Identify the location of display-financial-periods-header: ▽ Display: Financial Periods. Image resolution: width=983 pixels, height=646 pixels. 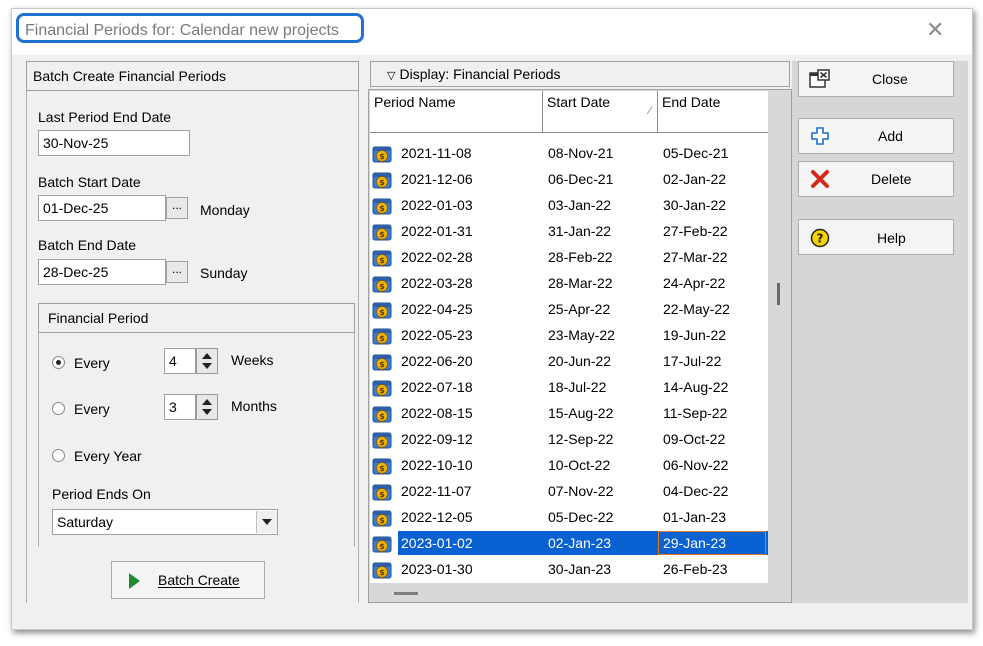
(580, 74).